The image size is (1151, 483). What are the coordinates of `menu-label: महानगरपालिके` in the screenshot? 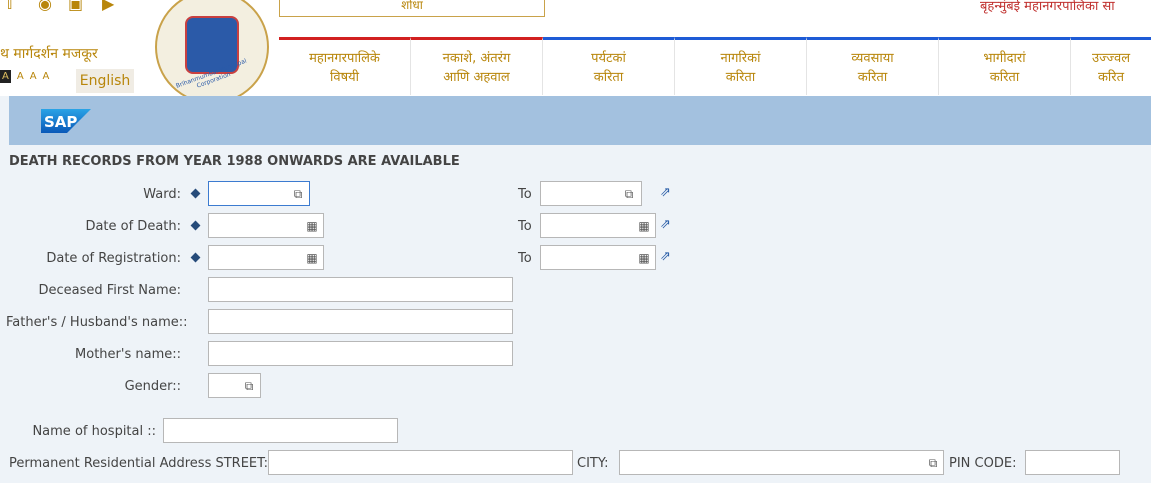 It's located at (344, 58).